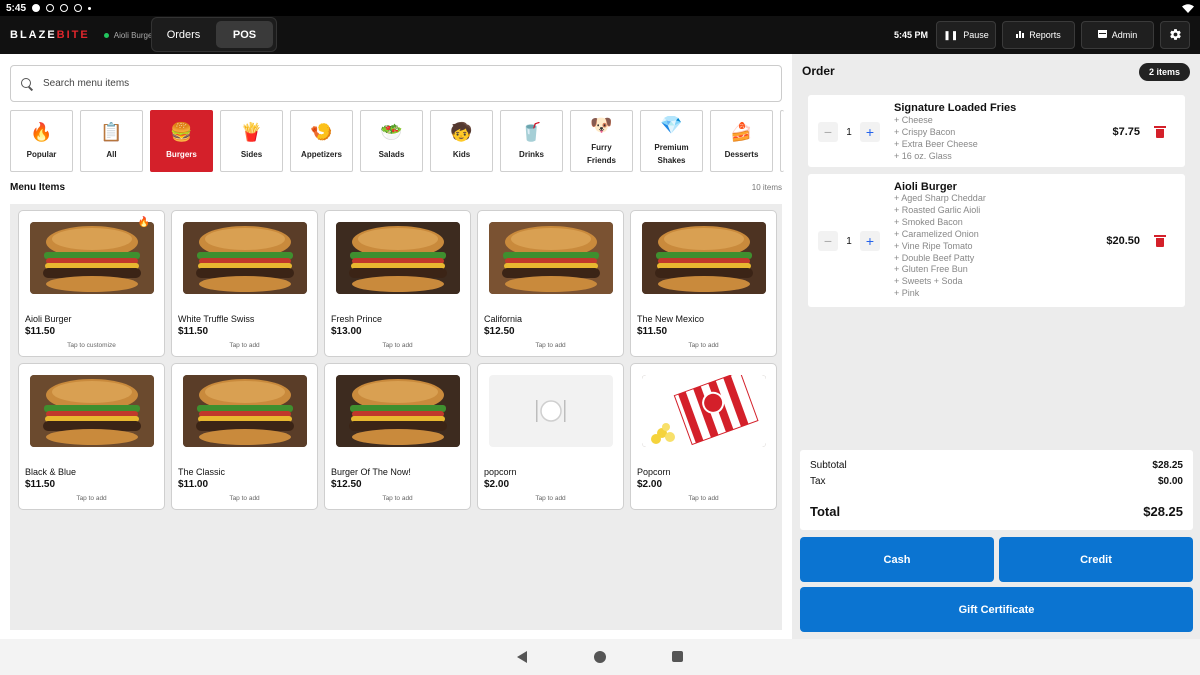 This screenshot has width=1200, height=675. What do you see at coordinates (996, 609) in the screenshot?
I see `gift-certificate-button: Gift Certificate` at bounding box center [996, 609].